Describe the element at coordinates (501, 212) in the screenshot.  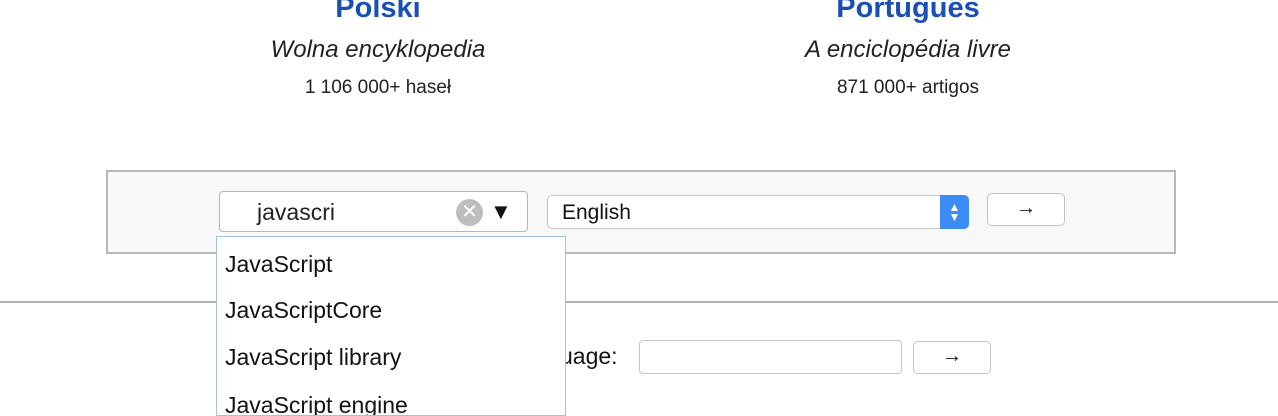
I see `dropdown-arrow-icon: ▼` at that location.